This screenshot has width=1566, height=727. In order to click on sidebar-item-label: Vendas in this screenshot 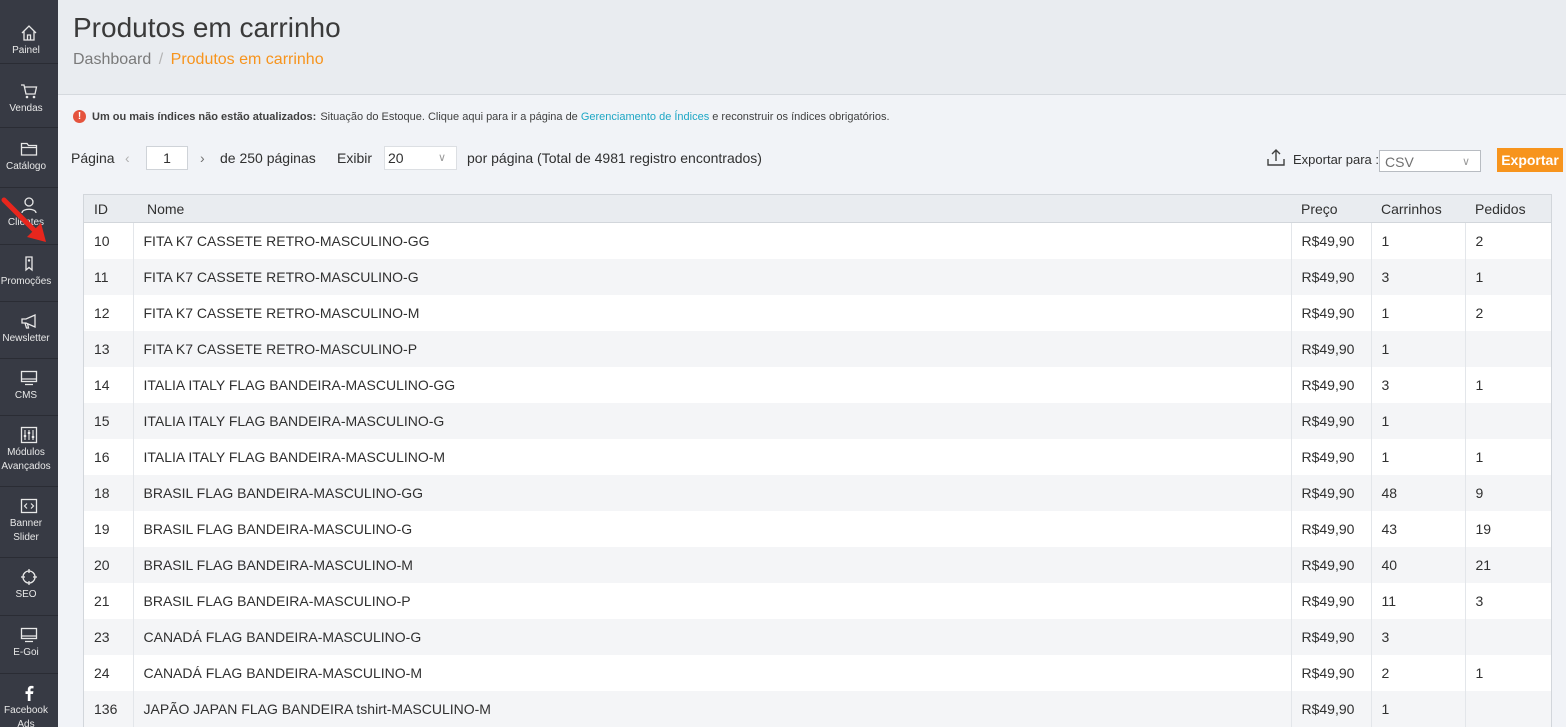, I will do `click(26, 108)`.